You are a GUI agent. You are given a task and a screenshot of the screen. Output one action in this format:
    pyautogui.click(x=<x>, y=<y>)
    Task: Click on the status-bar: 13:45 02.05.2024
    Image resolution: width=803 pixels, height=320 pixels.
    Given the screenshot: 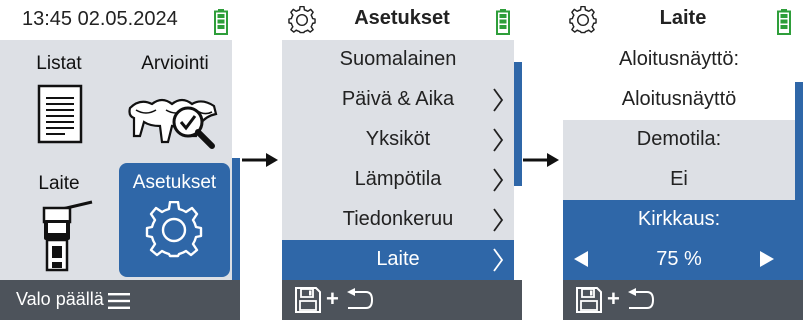 What is the action you would take?
    pyautogui.click(x=120, y=20)
    